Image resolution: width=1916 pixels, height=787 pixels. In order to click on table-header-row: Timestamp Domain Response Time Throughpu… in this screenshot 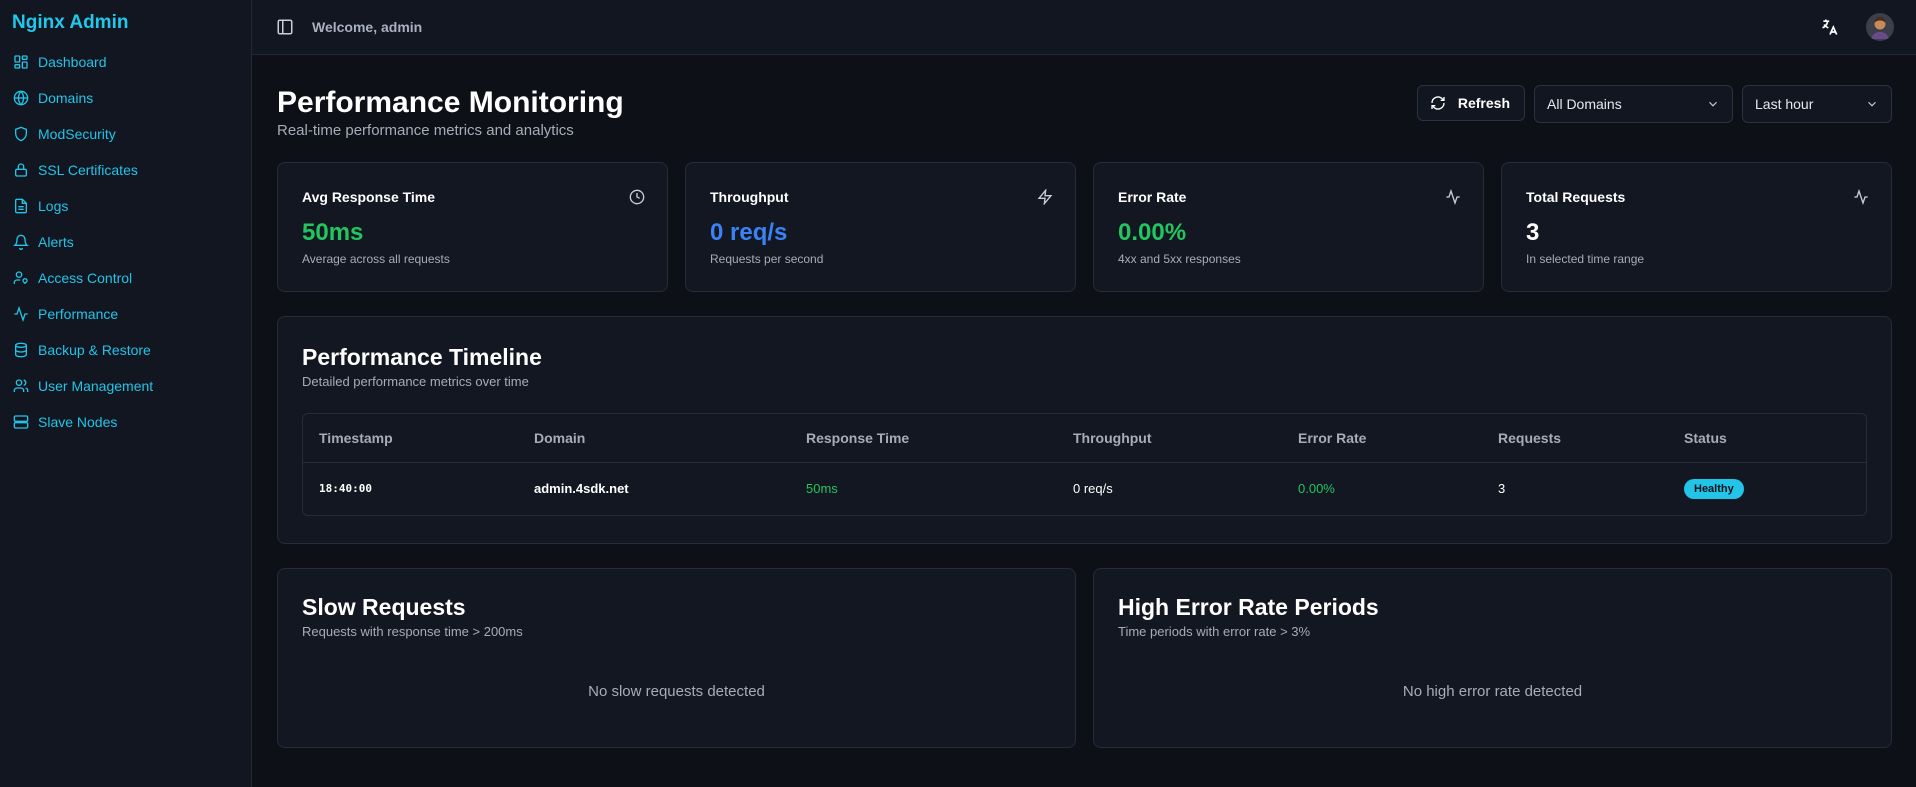, I will do `click(1084, 438)`.